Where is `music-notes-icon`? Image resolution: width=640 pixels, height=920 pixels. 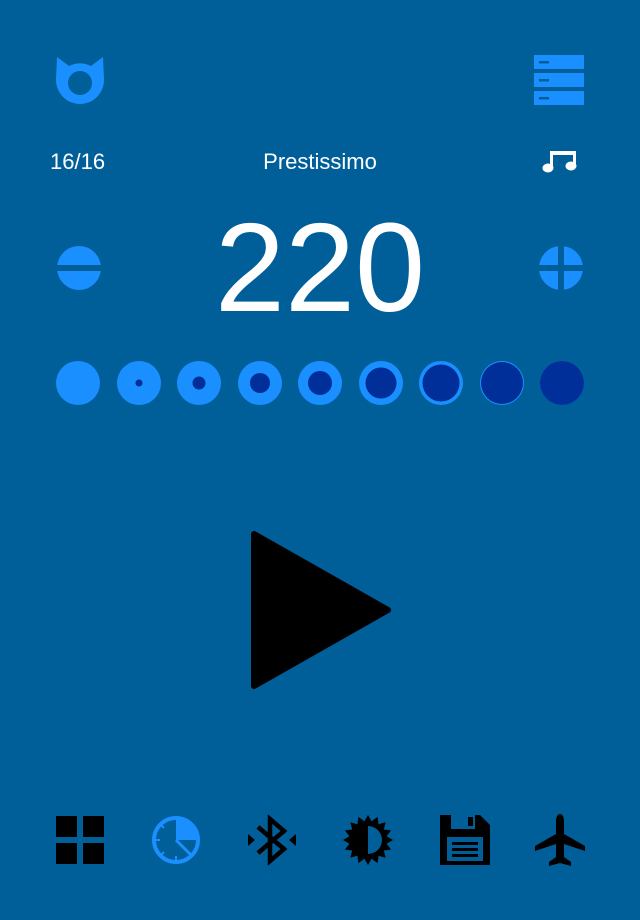
music-notes-icon is located at coordinates (560, 161).